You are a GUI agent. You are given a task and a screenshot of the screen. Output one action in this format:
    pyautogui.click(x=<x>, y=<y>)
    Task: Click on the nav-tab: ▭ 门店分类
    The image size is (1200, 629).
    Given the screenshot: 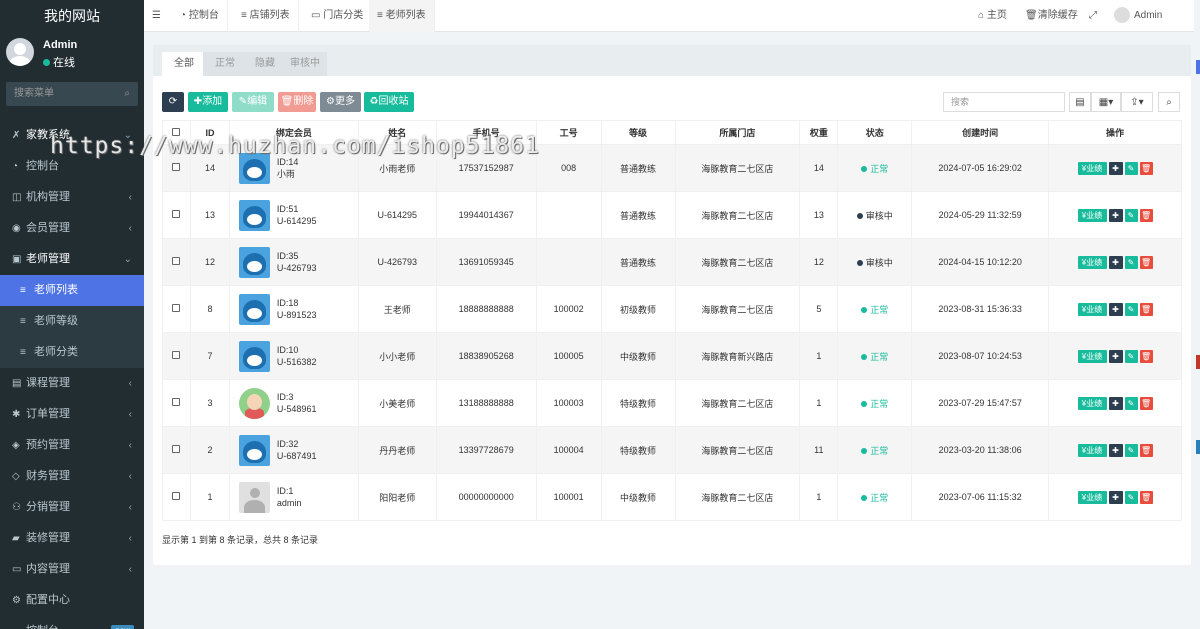 What is the action you would take?
    pyautogui.click(x=338, y=16)
    